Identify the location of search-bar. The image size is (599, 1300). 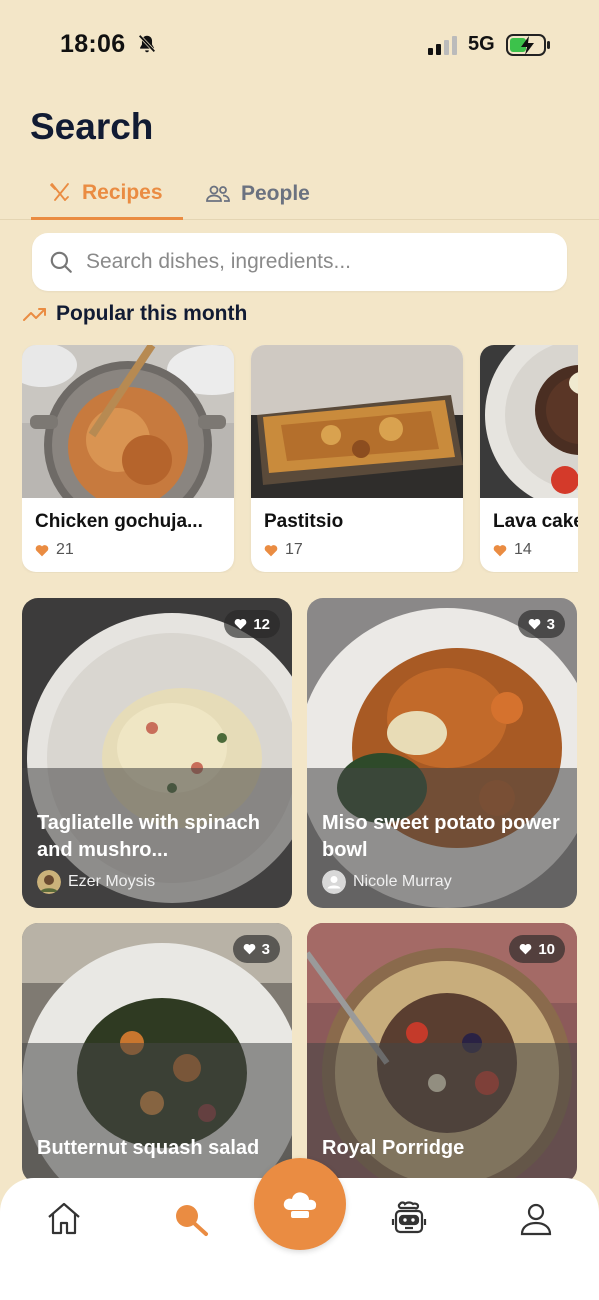
(299, 262).